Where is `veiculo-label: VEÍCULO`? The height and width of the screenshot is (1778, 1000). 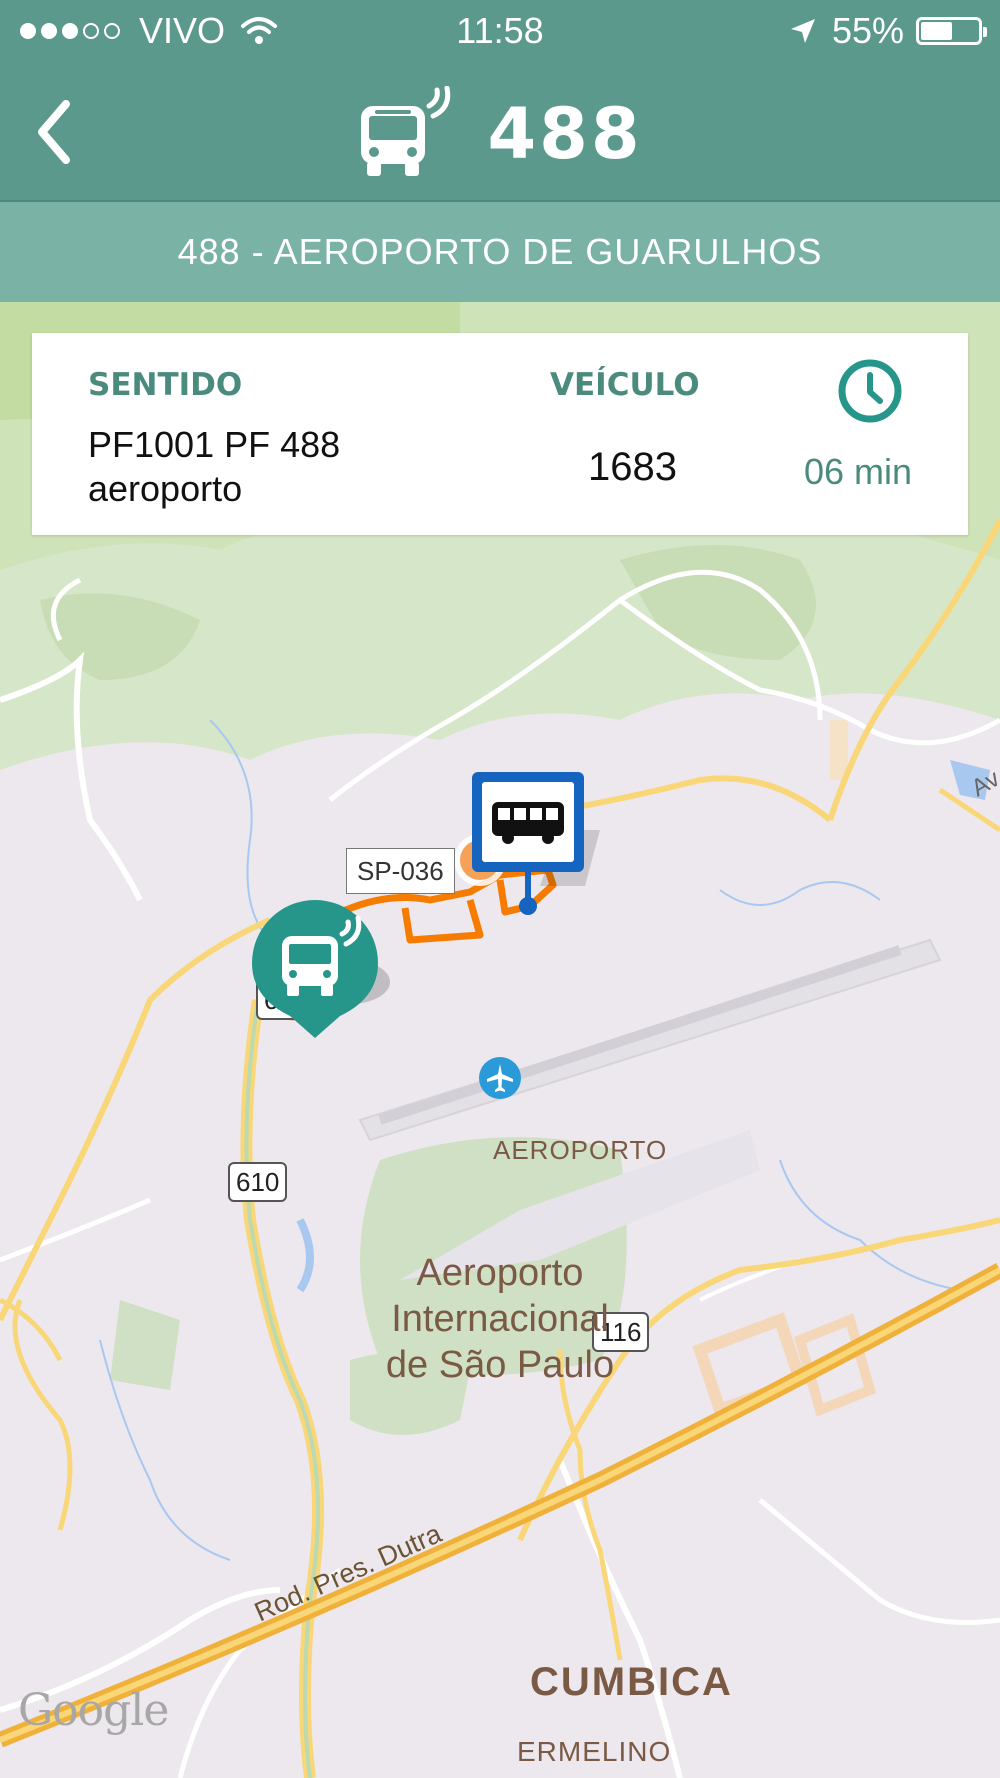
veiculo-label: VEÍCULO is located at coordinates (625, 385).